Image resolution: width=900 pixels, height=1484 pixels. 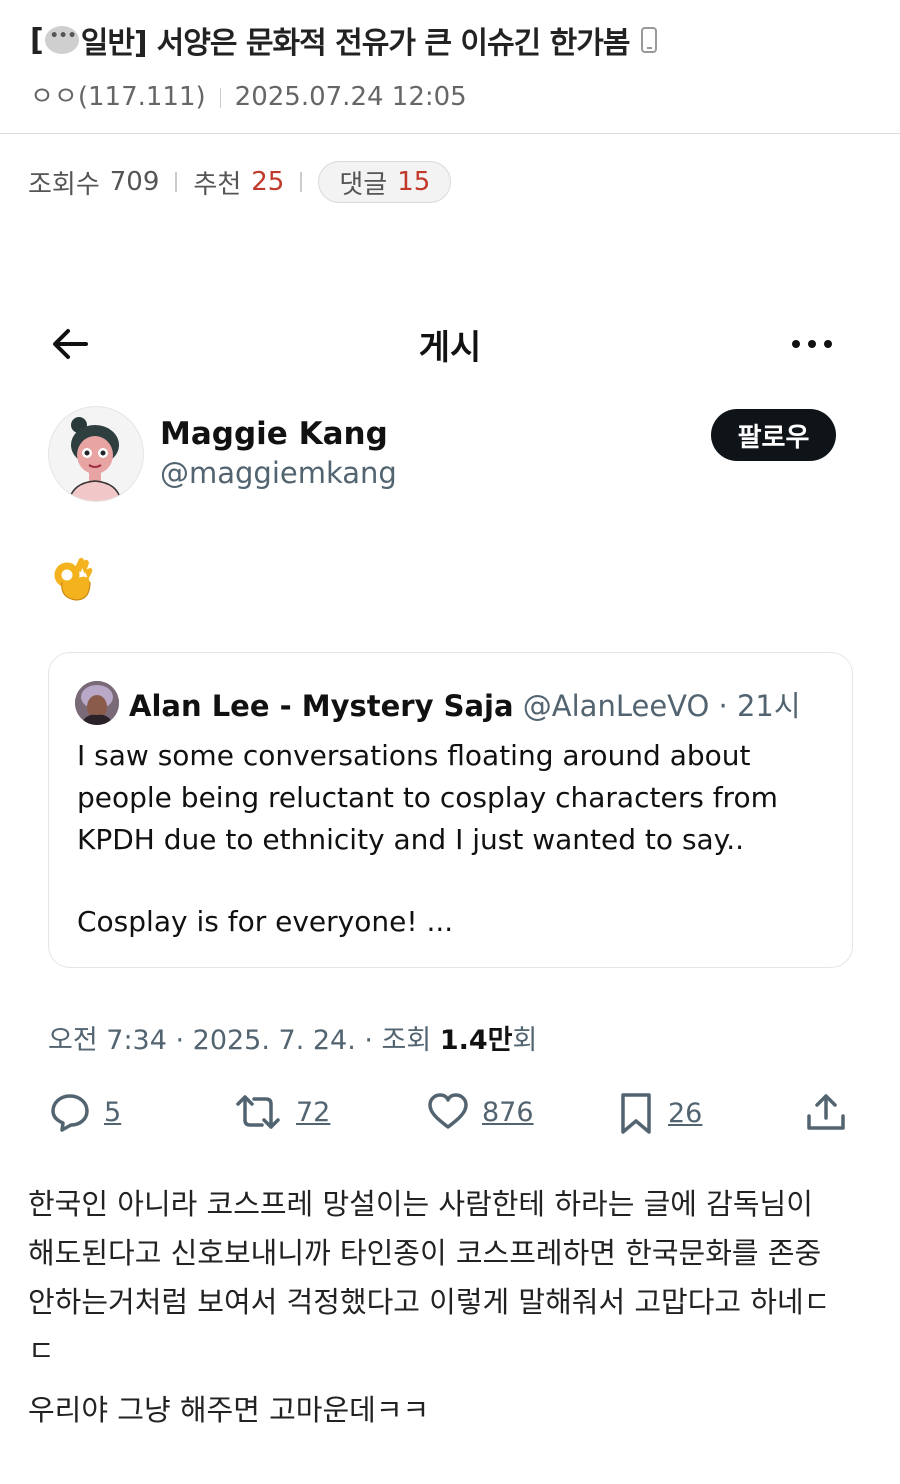 I want to click on meta-divider, so click(x=220, y=97).